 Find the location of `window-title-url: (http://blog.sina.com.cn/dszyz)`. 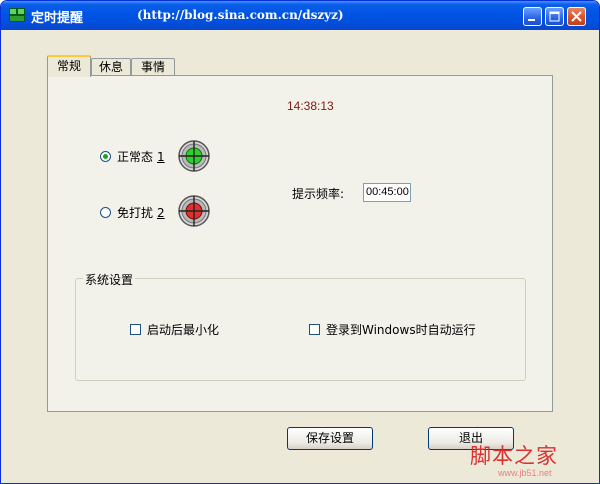

window-title-url: (http://blog.sina.com.cn/dszyz) is located at coordinates (240, 15).